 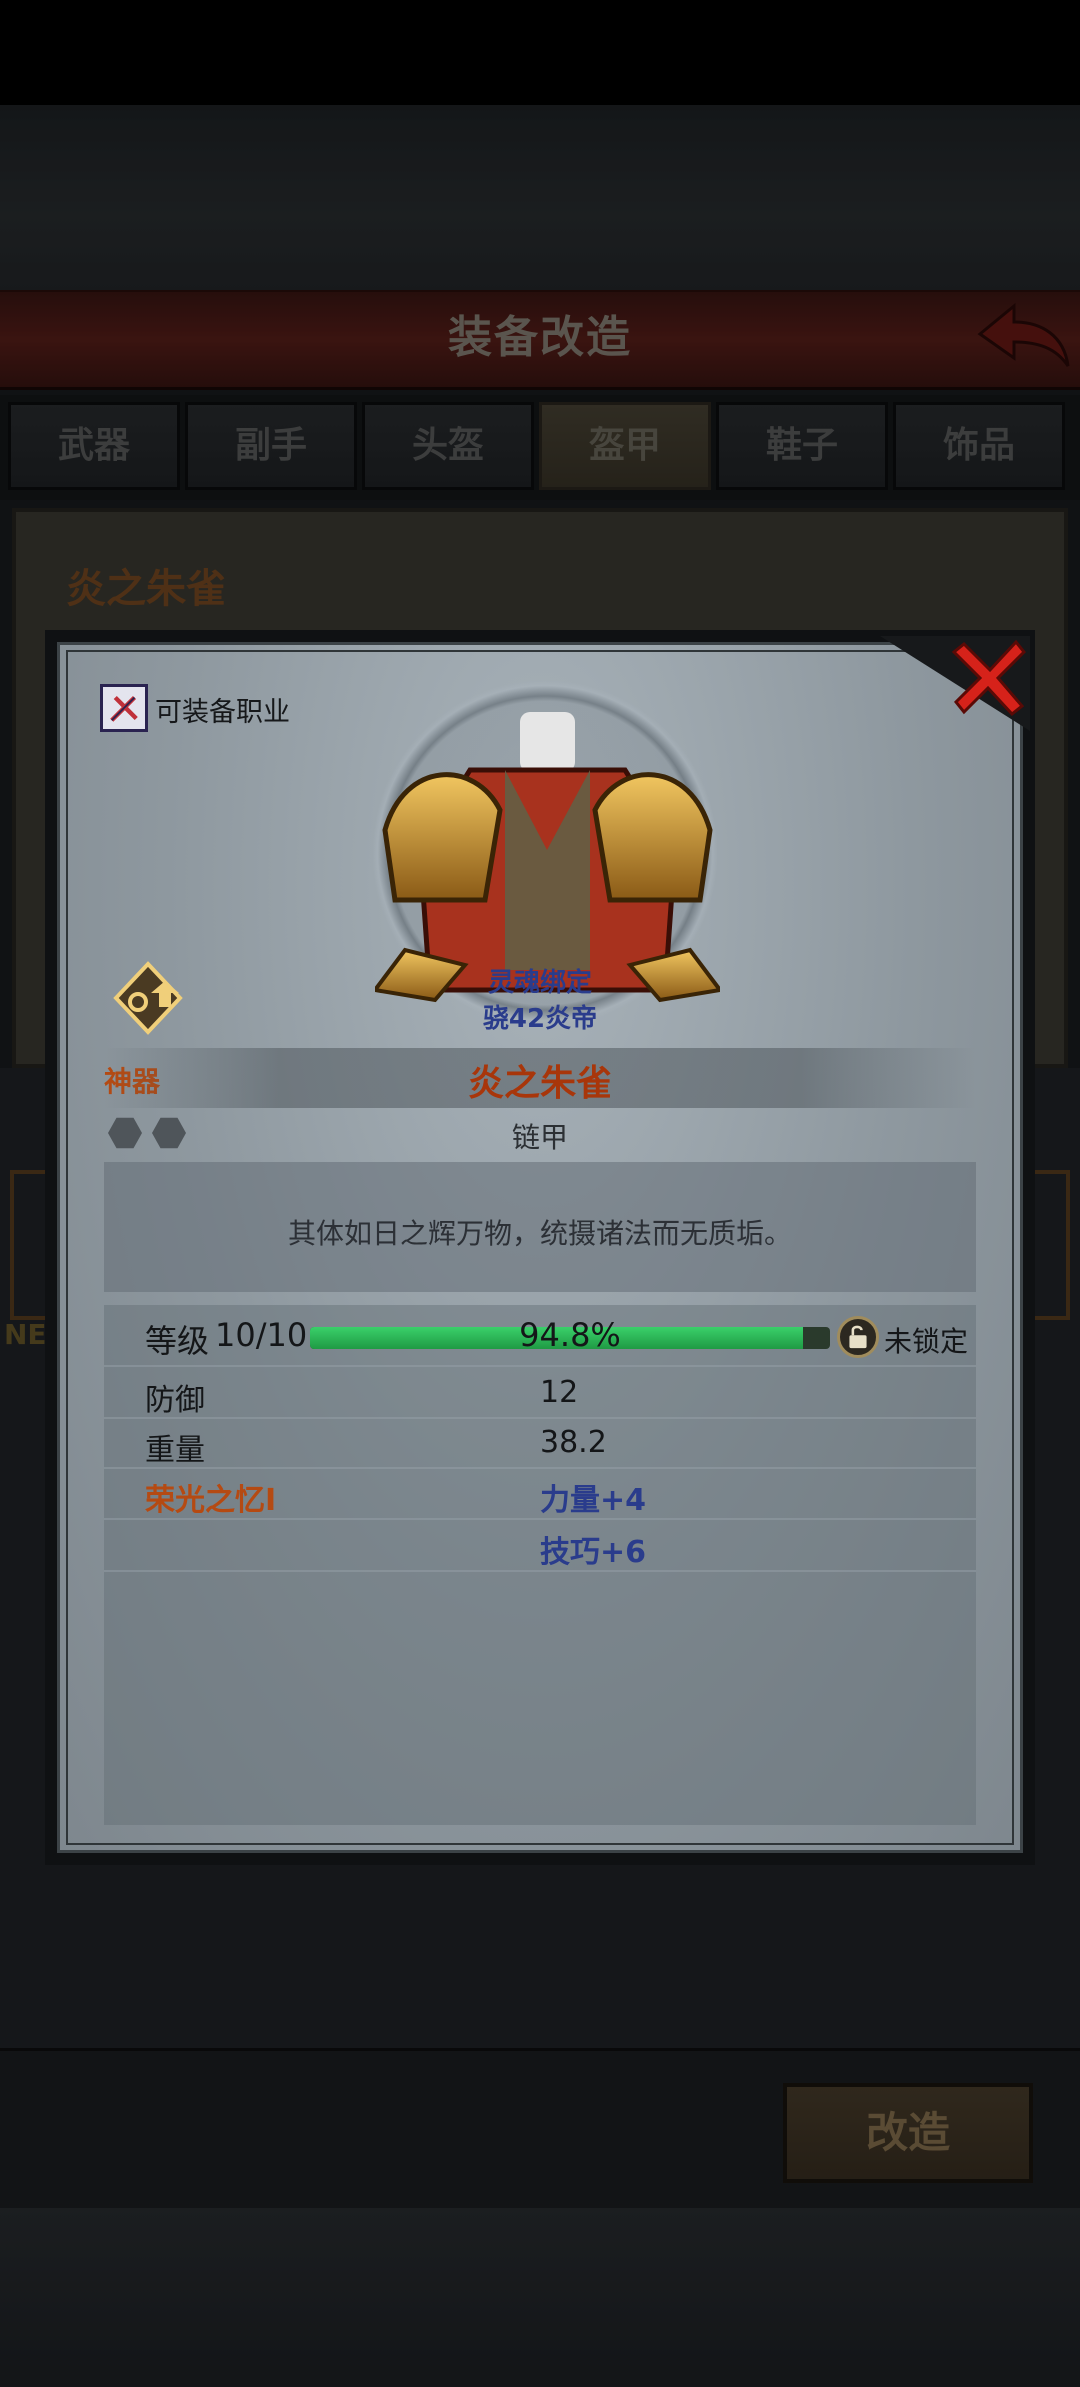 I want to click on unlocked-padlock-icon, so click(x=858, y=1337).